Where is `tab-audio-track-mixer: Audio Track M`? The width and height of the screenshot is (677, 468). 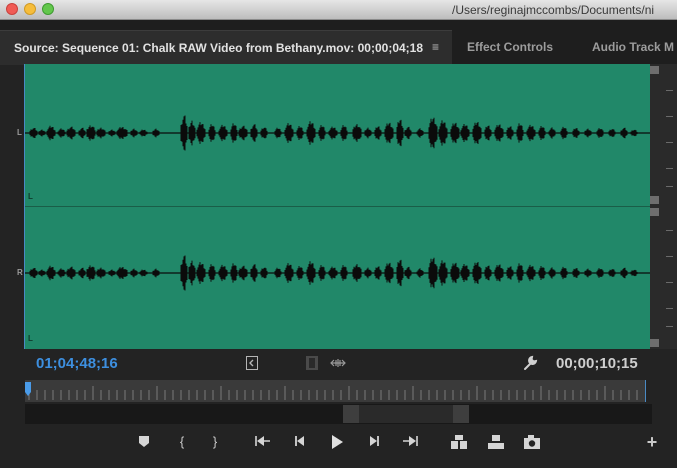 tab-audio-track-mixer: Audio Track M is located at coordinates (628, 47).